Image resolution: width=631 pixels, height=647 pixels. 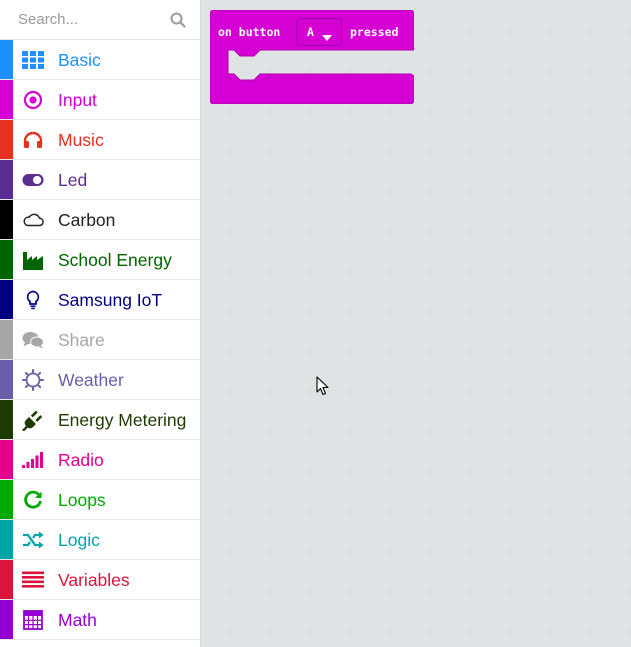 I want to click on category-music: Music, so click(x=100, y=140).